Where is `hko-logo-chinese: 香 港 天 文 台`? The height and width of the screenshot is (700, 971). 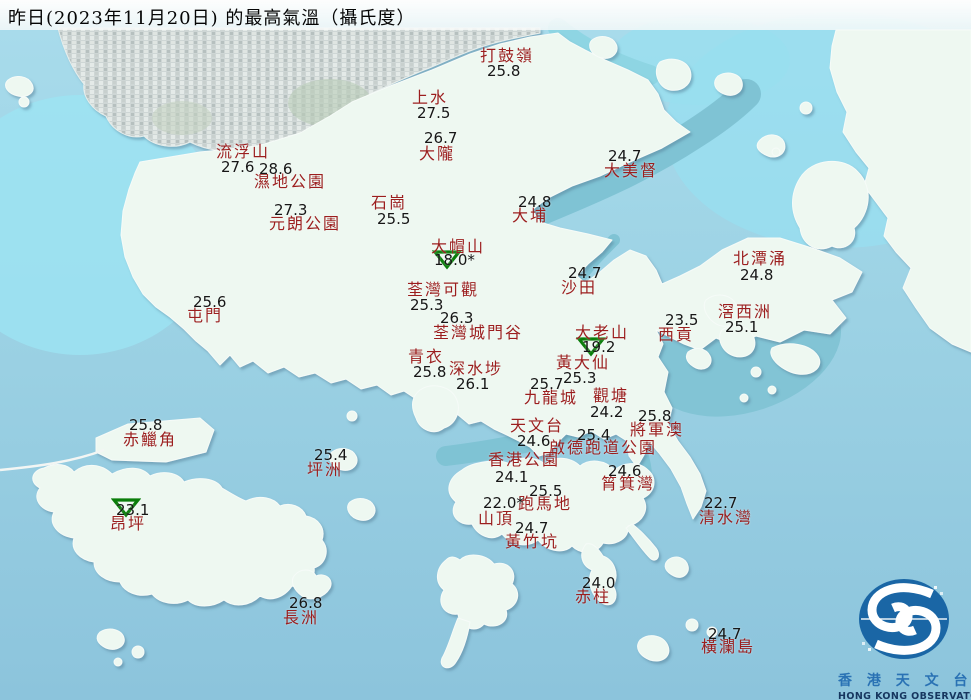
hko-logo-chinese: 香 港 天 文 台 is located at coordinates (904, 681).